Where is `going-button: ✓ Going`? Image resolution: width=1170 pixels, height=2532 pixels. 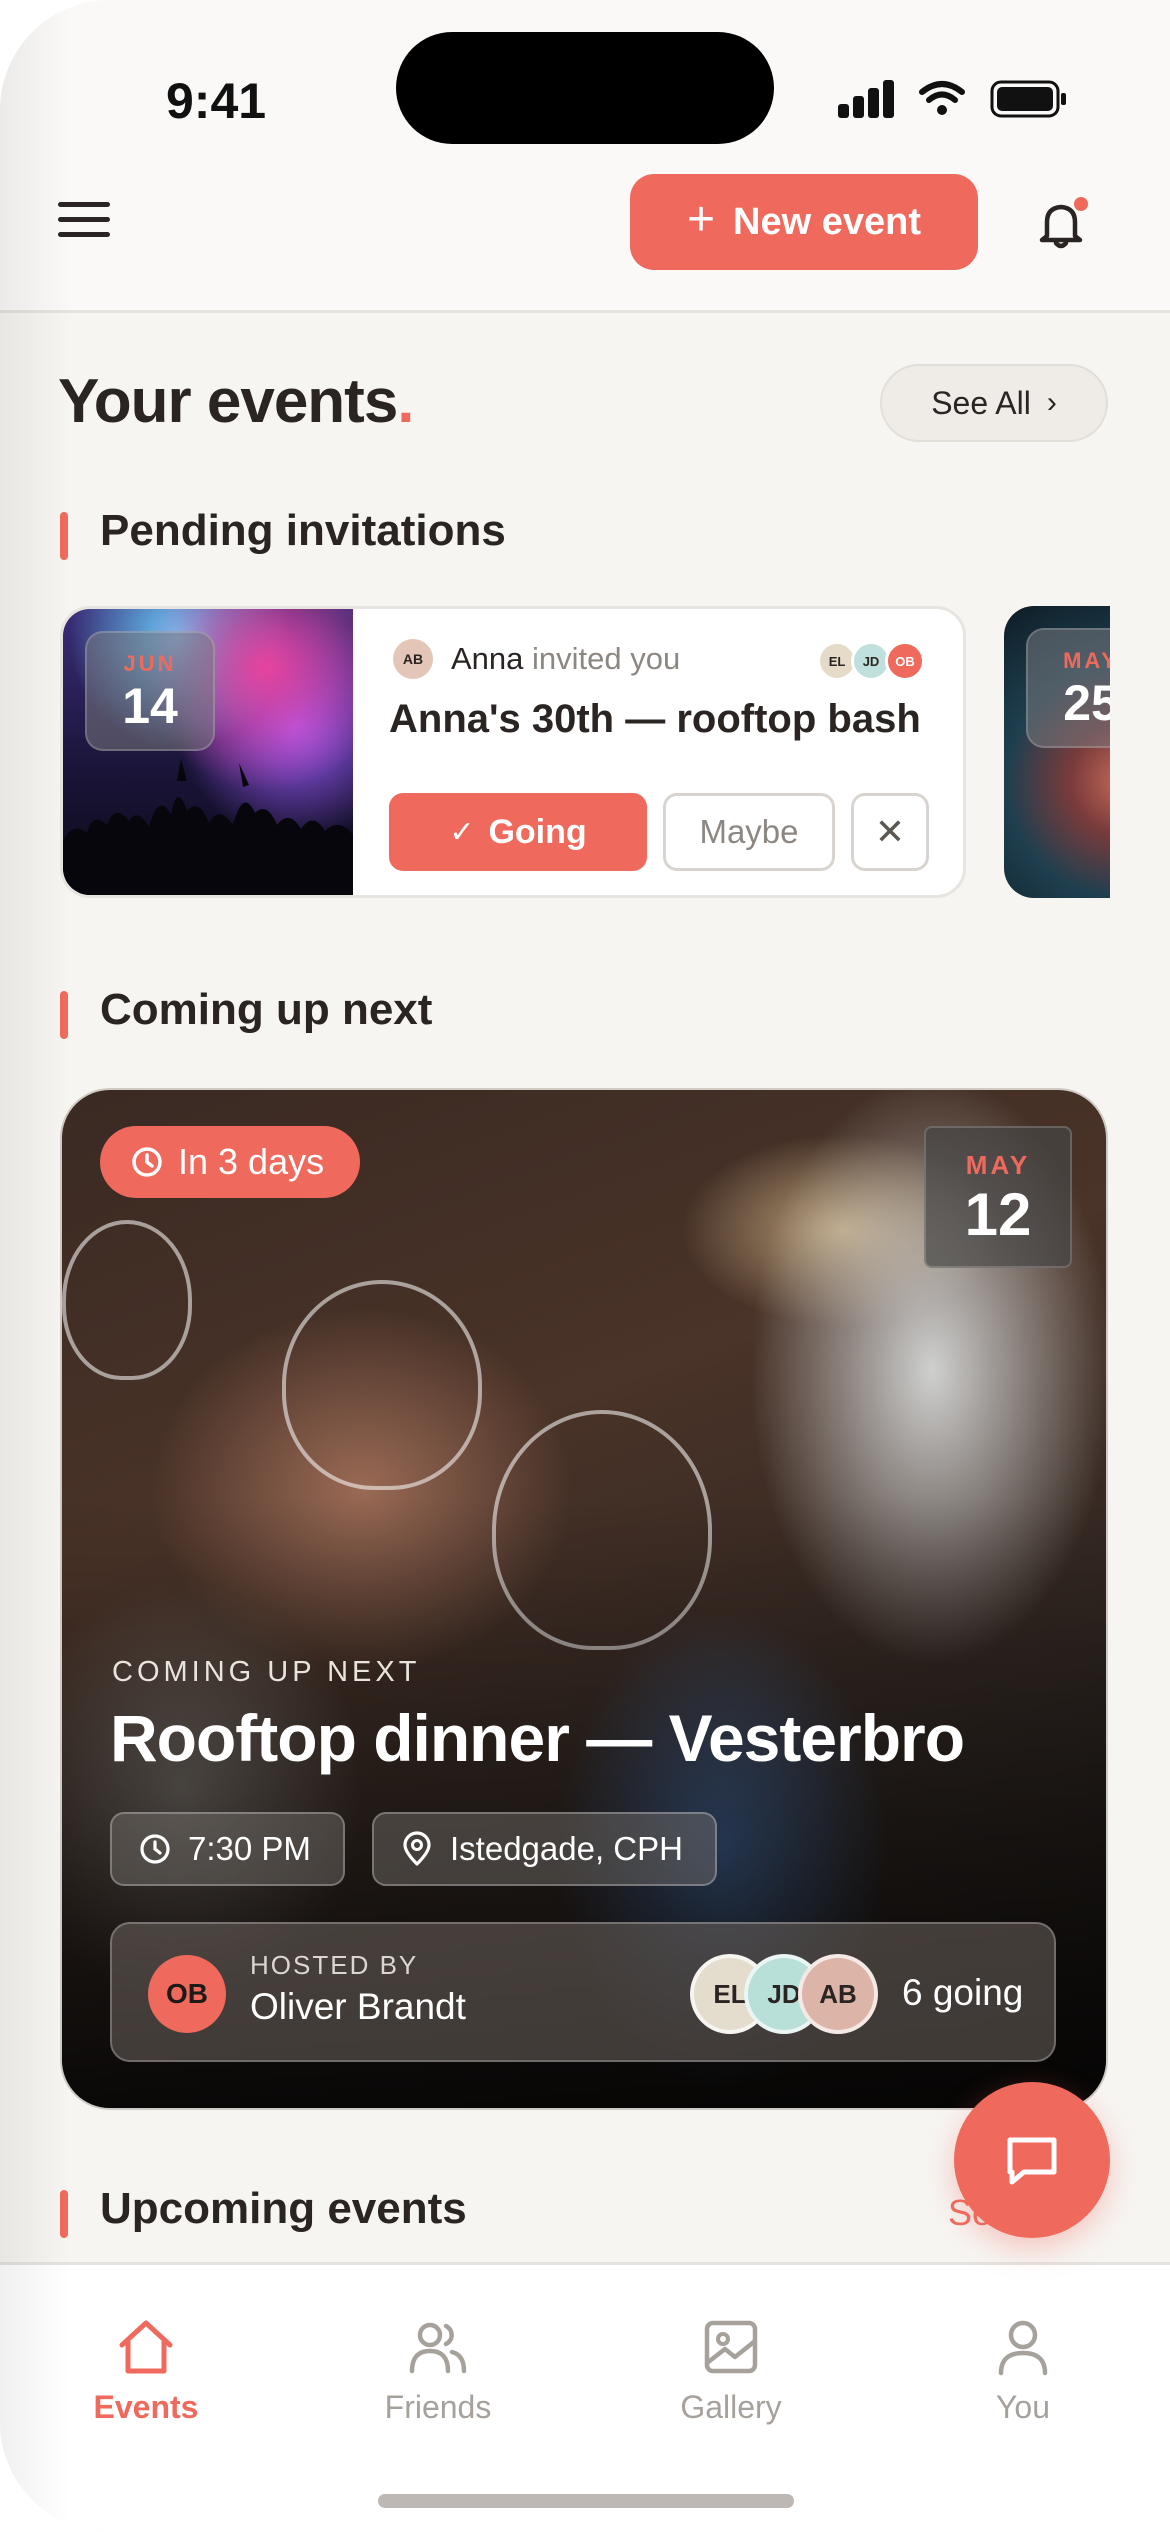
going-button: ✓ Going is located at coordinates (518, 832).